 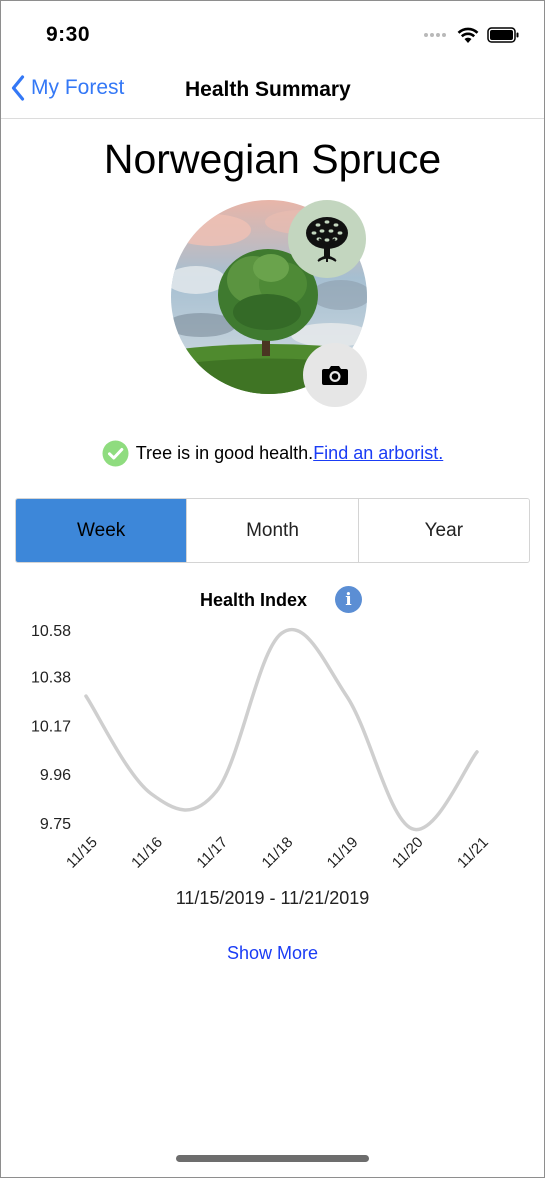 What do you see at coordinates (115, 453) in the screenshot?
I see `checkmark-circle-icon` at bounding box center [115, 453].